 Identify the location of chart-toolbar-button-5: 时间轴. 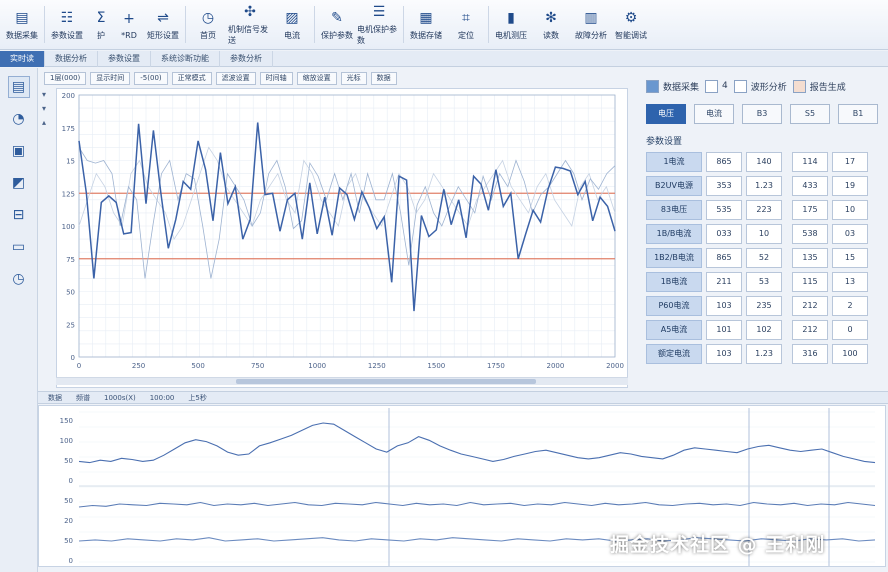
(276, 78).